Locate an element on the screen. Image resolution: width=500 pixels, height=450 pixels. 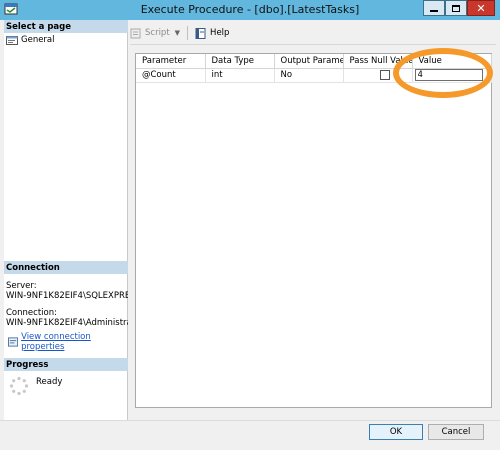
progress-header: Progress is located at coordinates (66, 364).